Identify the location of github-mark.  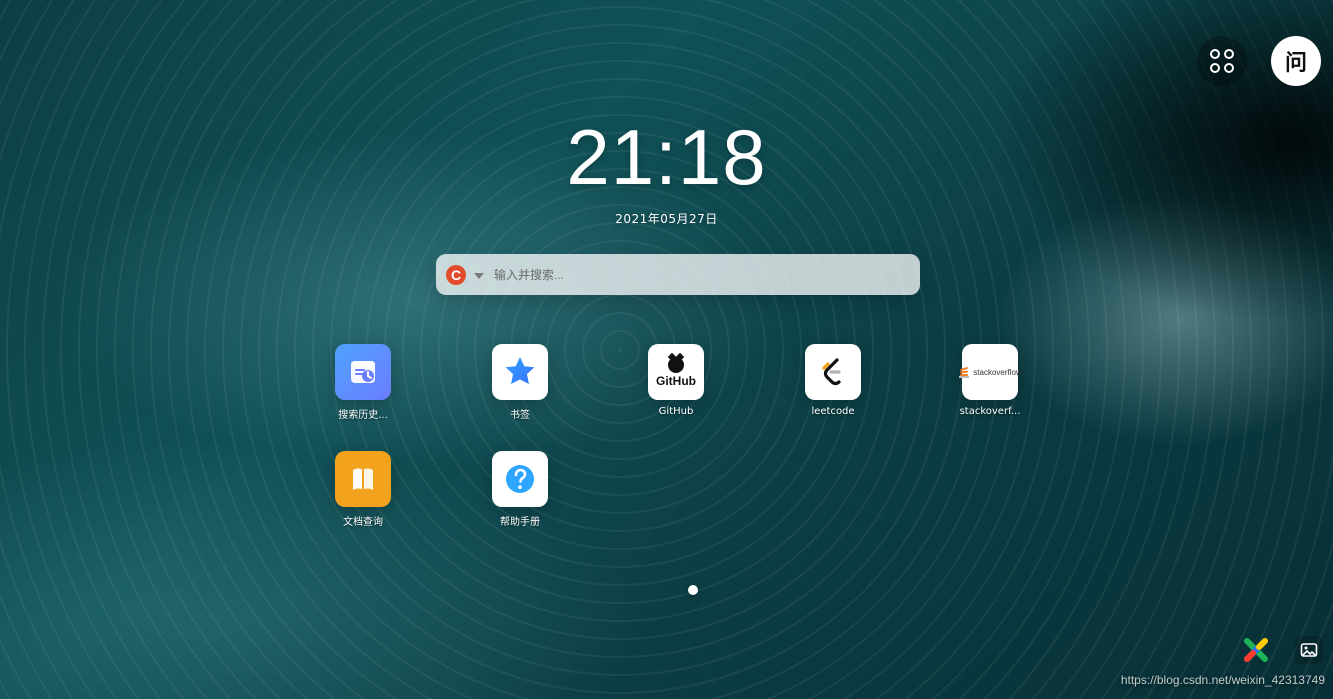
(676, 364).